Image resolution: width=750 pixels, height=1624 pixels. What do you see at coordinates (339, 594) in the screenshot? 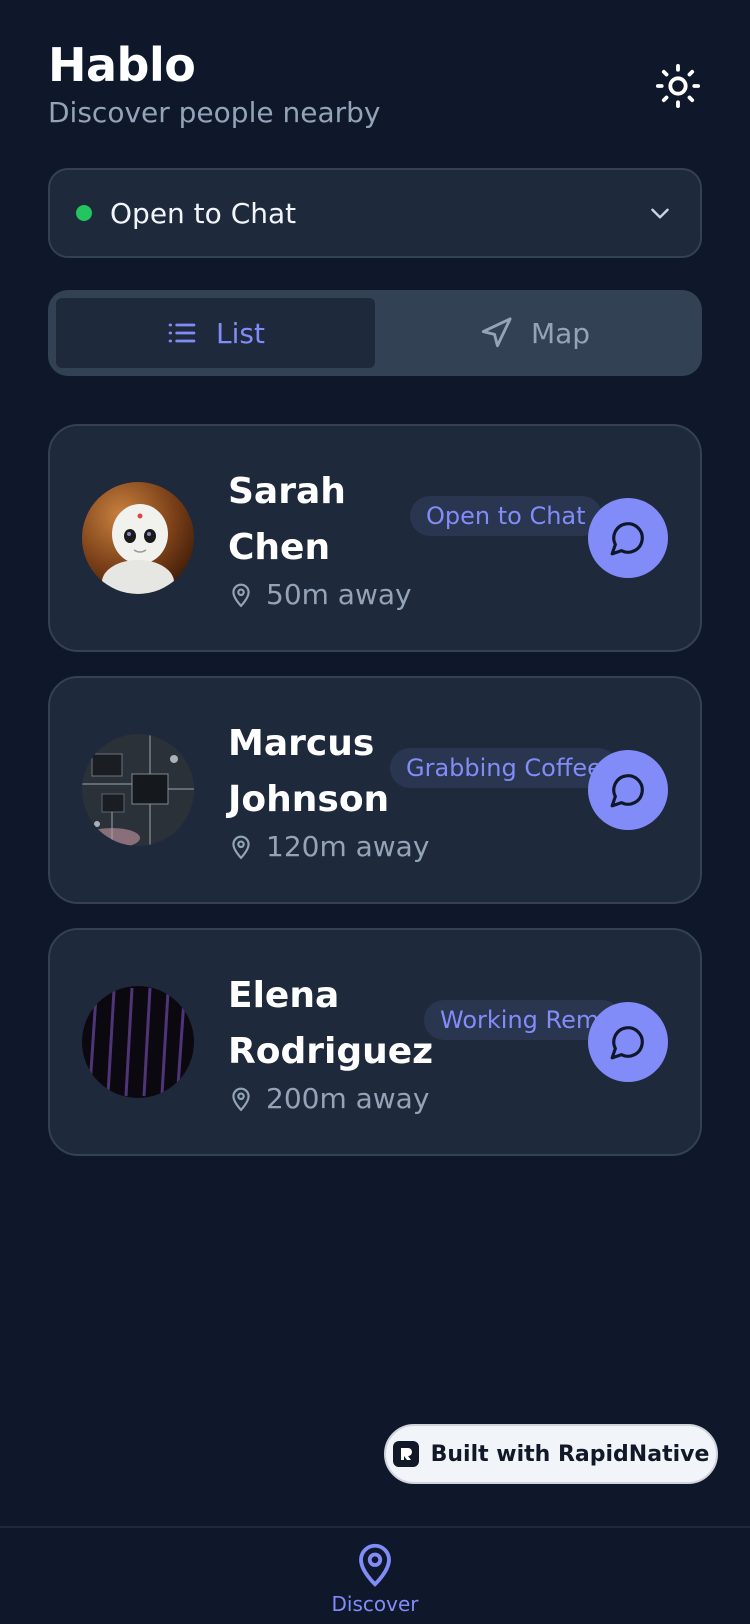
I see `distance-label: 50m away` at bounding box center [339, 594].